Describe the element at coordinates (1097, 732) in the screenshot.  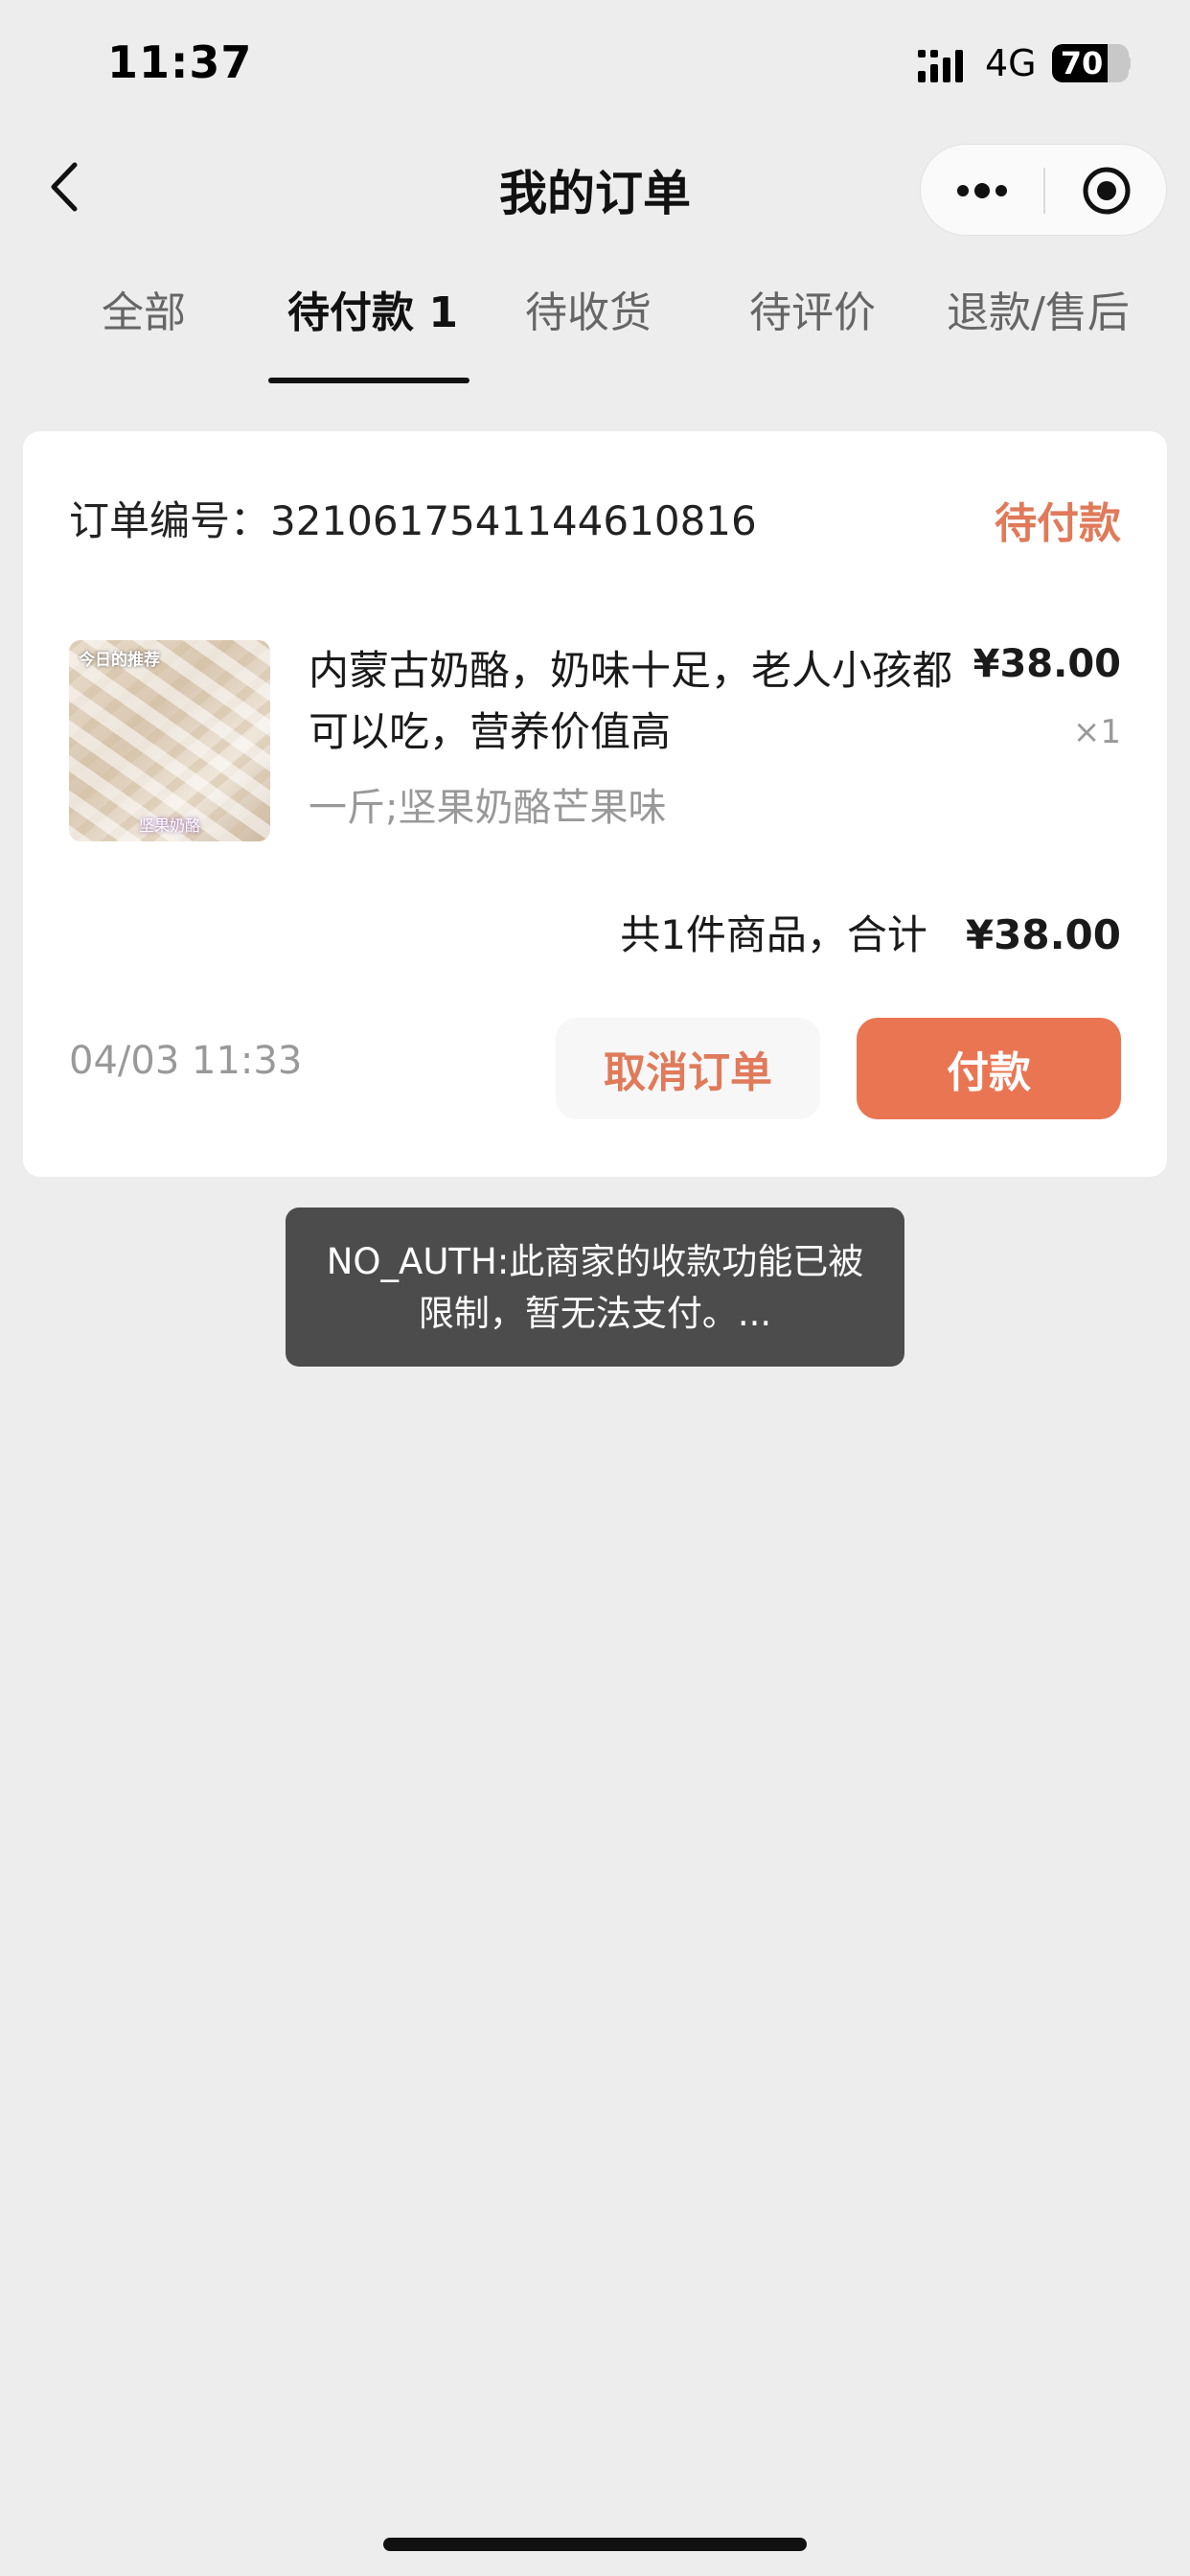
I see `product-quantity: ×1` at that location.